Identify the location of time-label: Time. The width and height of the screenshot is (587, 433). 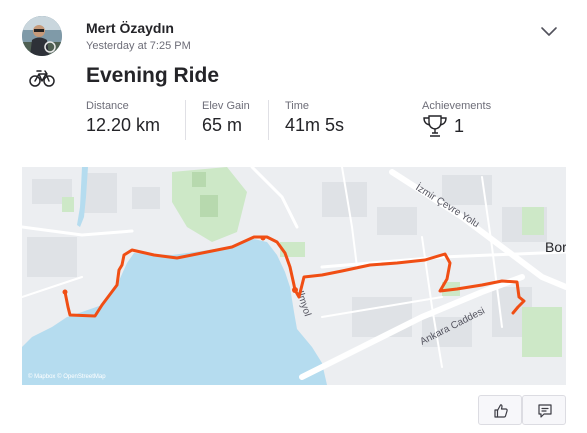
(297, 106).